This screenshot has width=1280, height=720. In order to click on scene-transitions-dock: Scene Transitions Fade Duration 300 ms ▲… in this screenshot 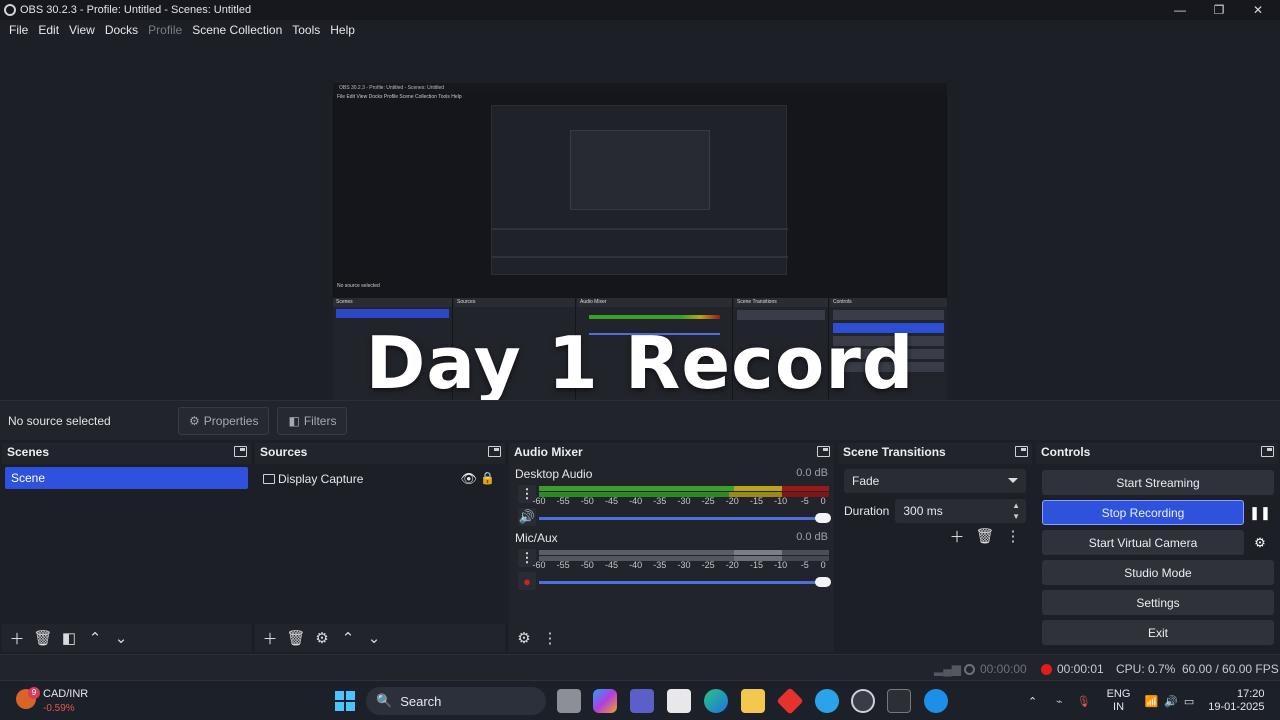, I will do `click(935, 547)`.